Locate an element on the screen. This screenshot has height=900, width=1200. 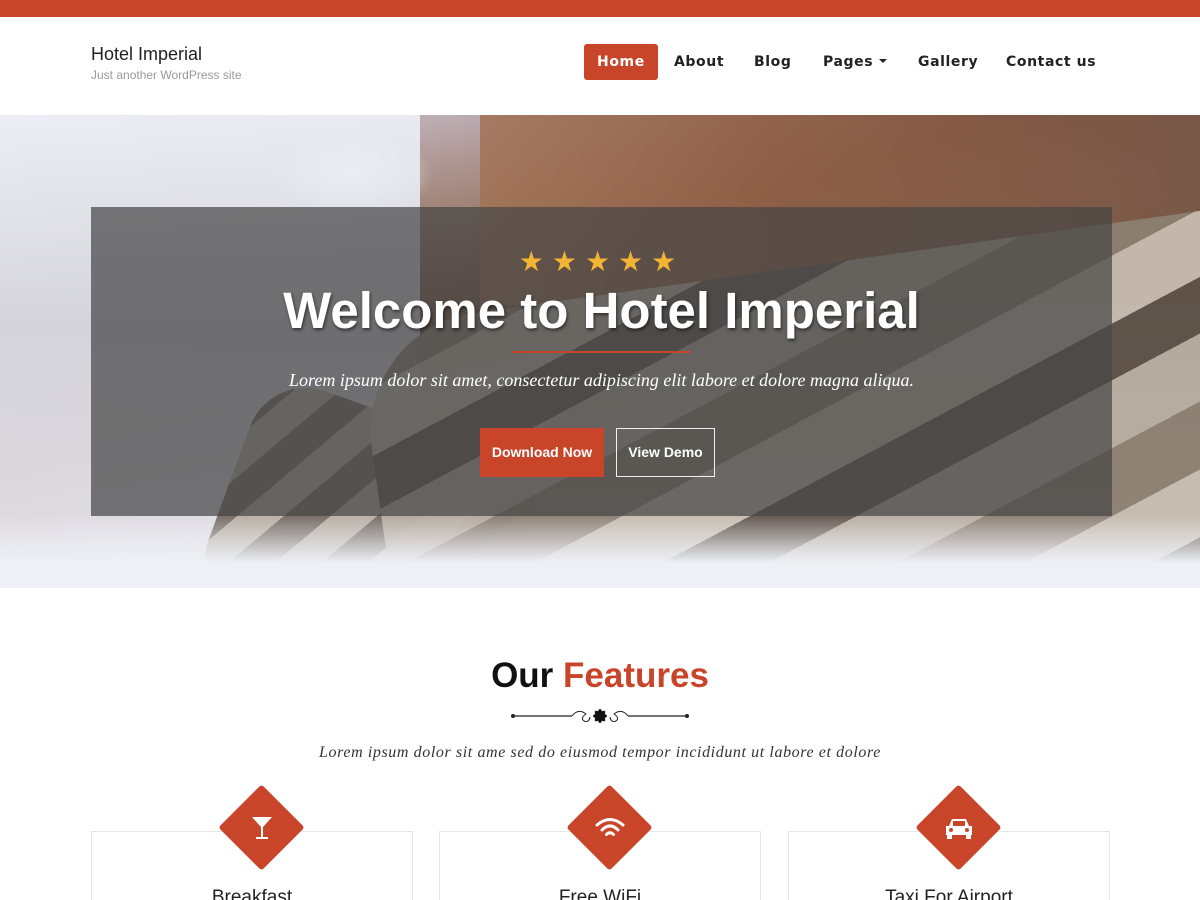
ornament-divider-icon is located at coordinates (600, 716).